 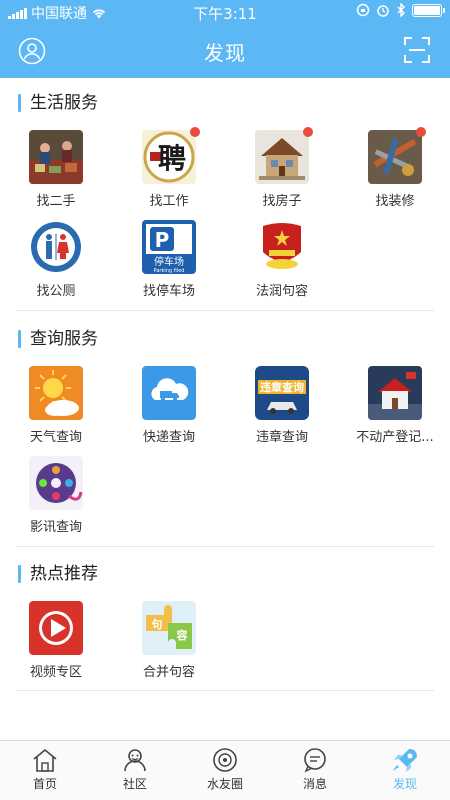 I want to click on parking-sign-text: 停车场, so click(x=169, y=261).